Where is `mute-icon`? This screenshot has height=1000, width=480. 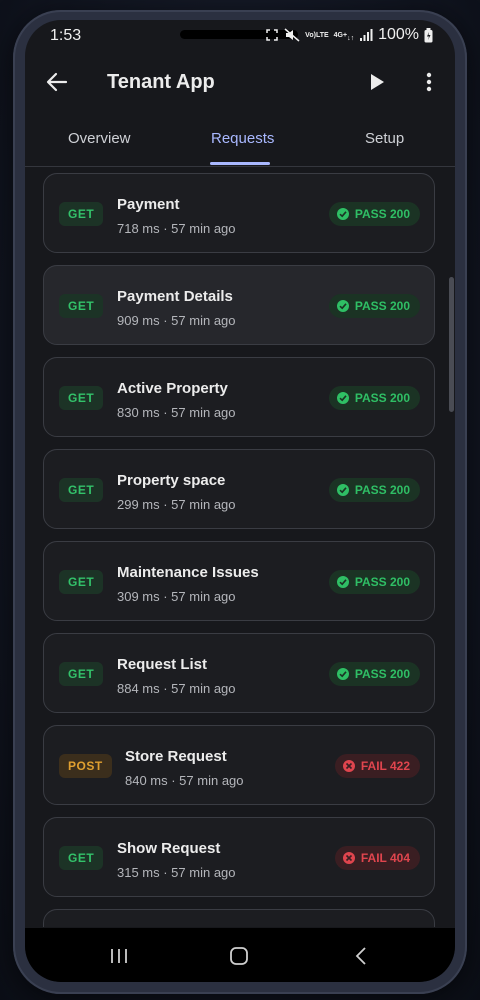
mute-icon is located at coordinates (292, 35).